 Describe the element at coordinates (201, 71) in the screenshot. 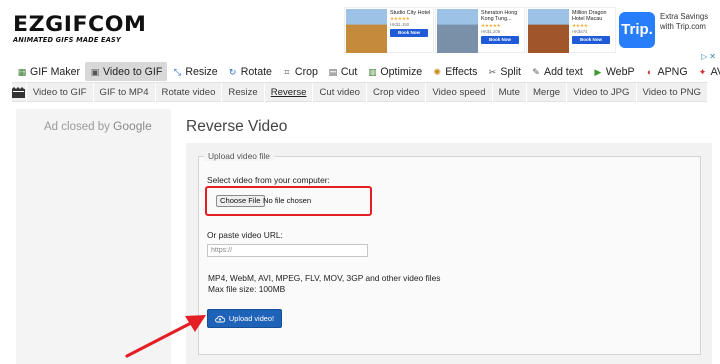

I see `tool-label: Resize` at that location.